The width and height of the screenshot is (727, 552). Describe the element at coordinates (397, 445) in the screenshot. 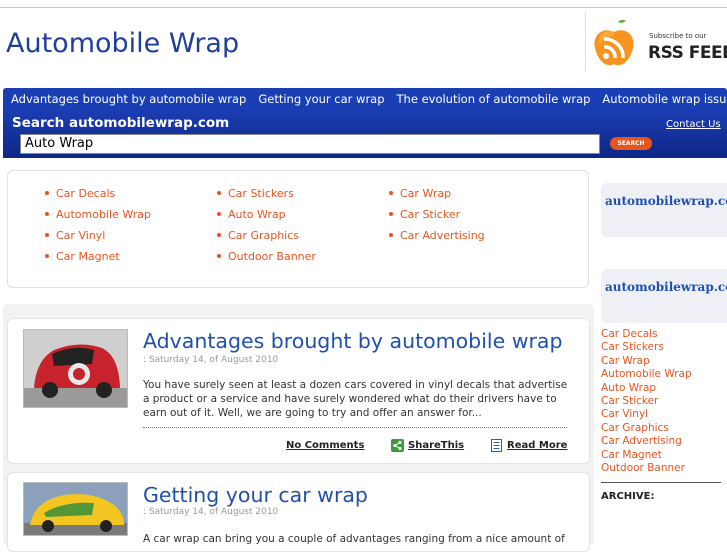

I see `share-icon` at that location.